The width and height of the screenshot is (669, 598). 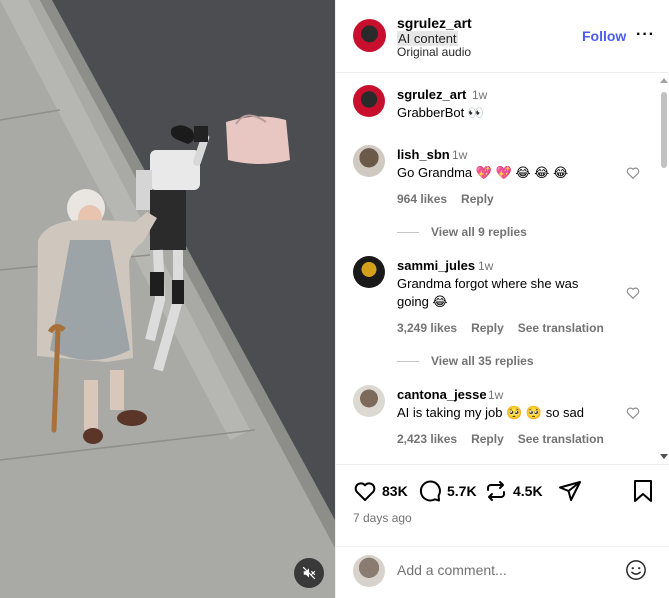 I want to click on bookmark-icon, so click(x=643, y=491).